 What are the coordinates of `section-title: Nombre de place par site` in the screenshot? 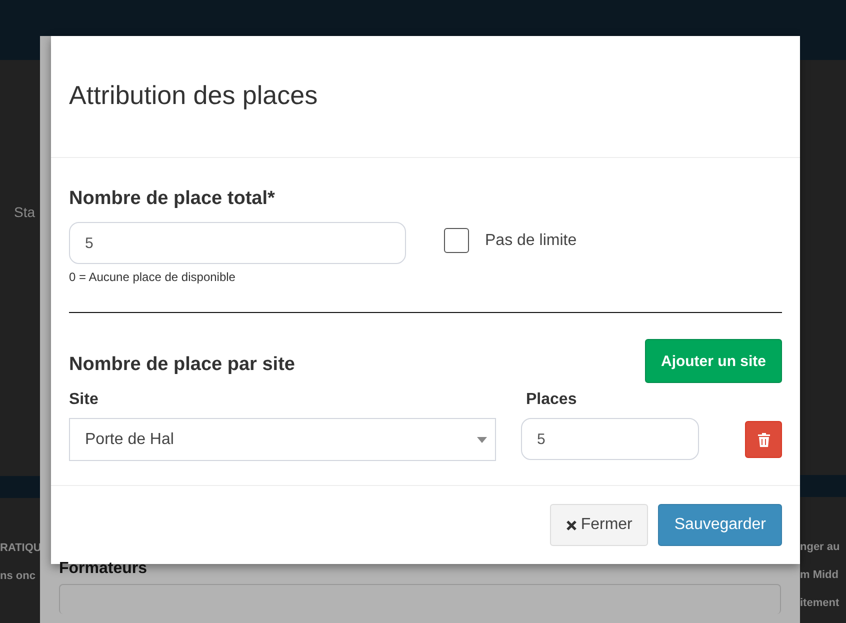 It's located at (182, 365).